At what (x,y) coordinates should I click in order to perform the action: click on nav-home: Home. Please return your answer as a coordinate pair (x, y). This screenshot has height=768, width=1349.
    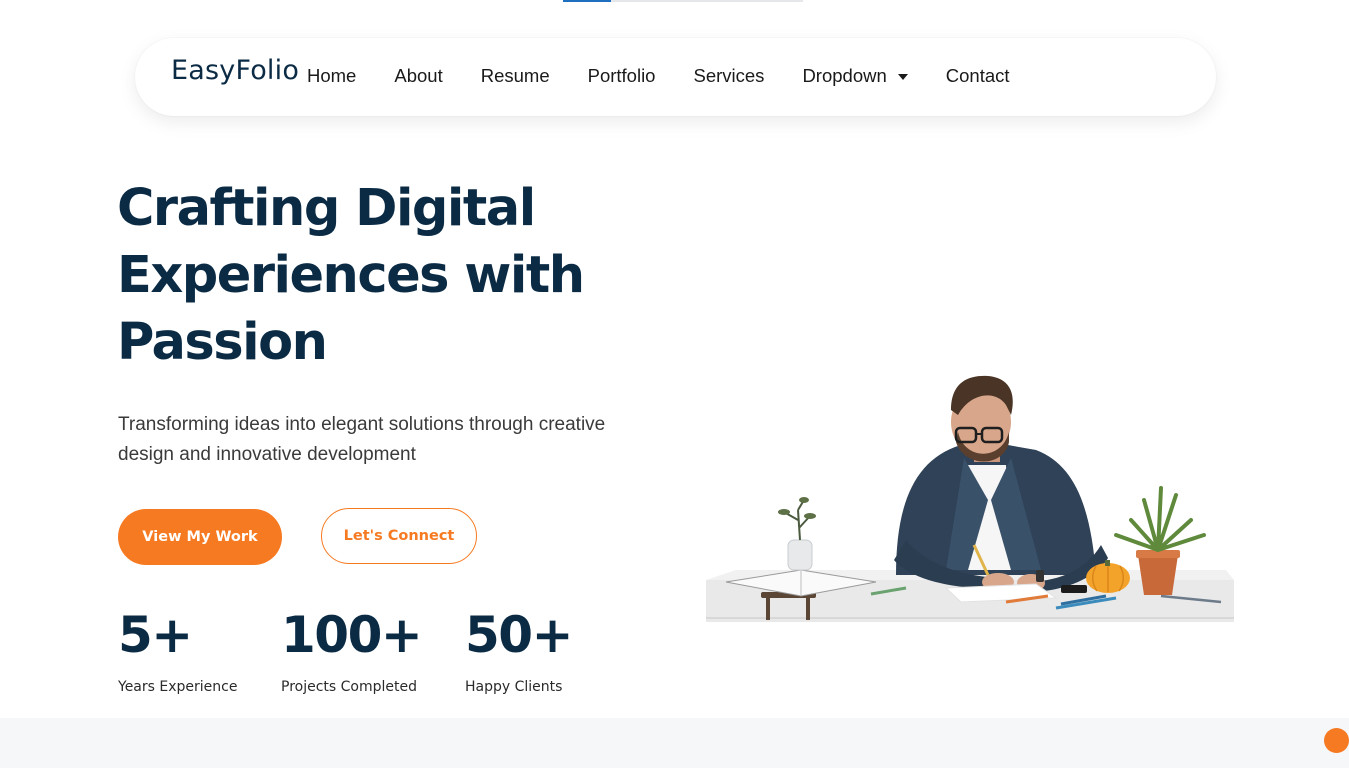
    Looking at the image, I should click on (331, 76).